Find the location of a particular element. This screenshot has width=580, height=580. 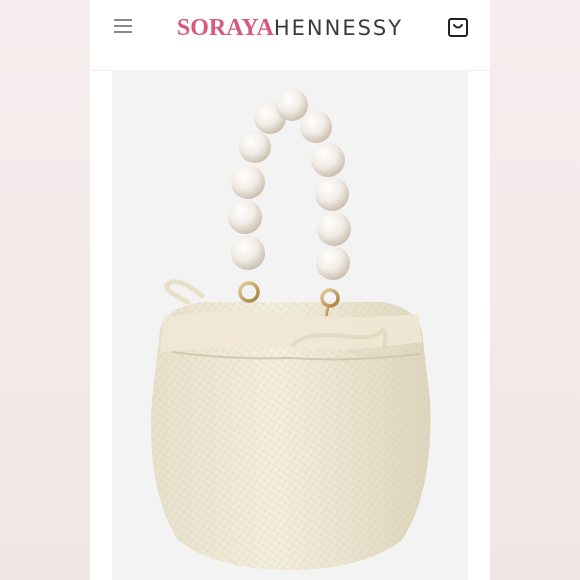

pearl-handle is located at coordinates (289, 184).